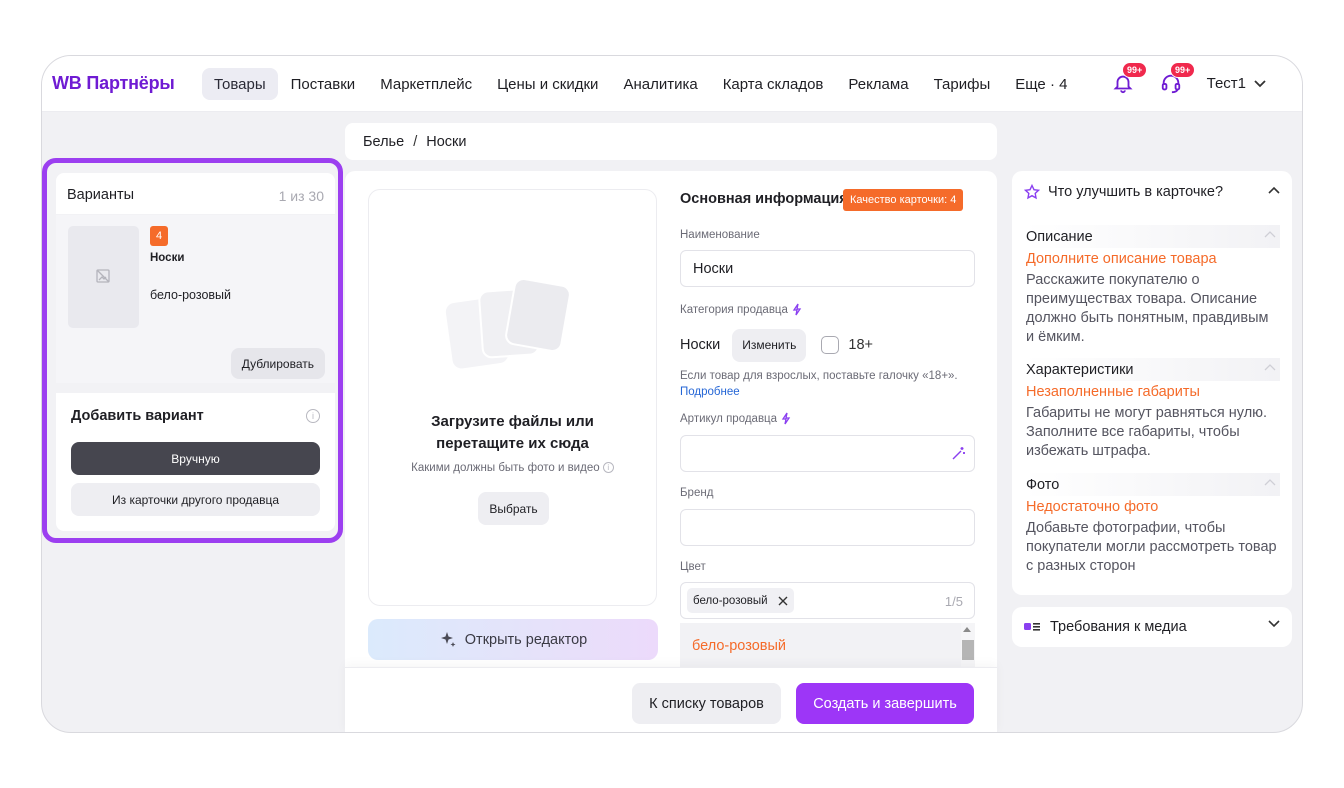  Describe the element at coordinates (860, 345) in the screenshot. I see `adult-label: 18+` at that location.